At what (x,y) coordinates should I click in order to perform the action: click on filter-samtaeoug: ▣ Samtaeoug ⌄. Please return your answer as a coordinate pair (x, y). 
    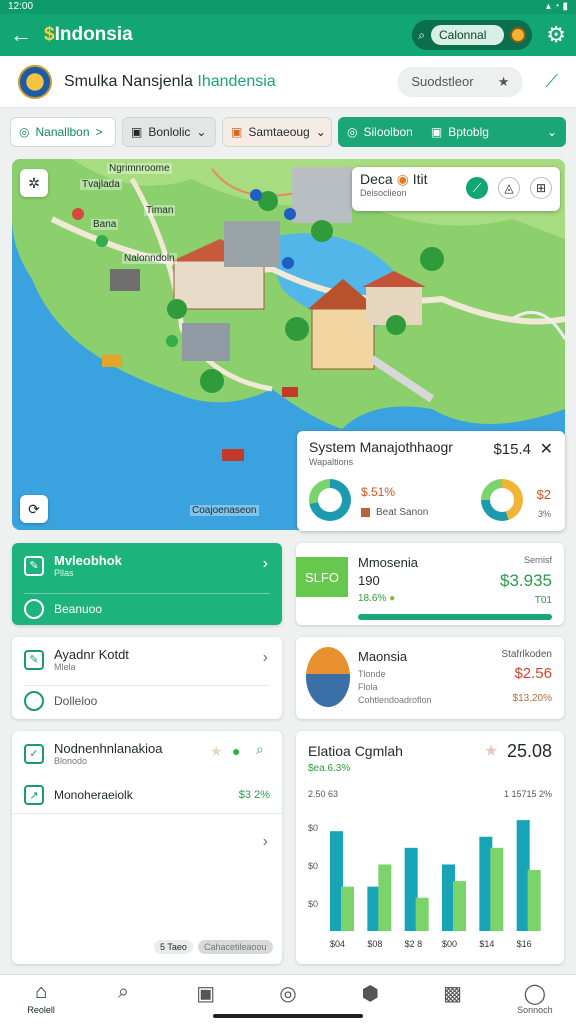
    Looking at the image, I should click on (277, 132).